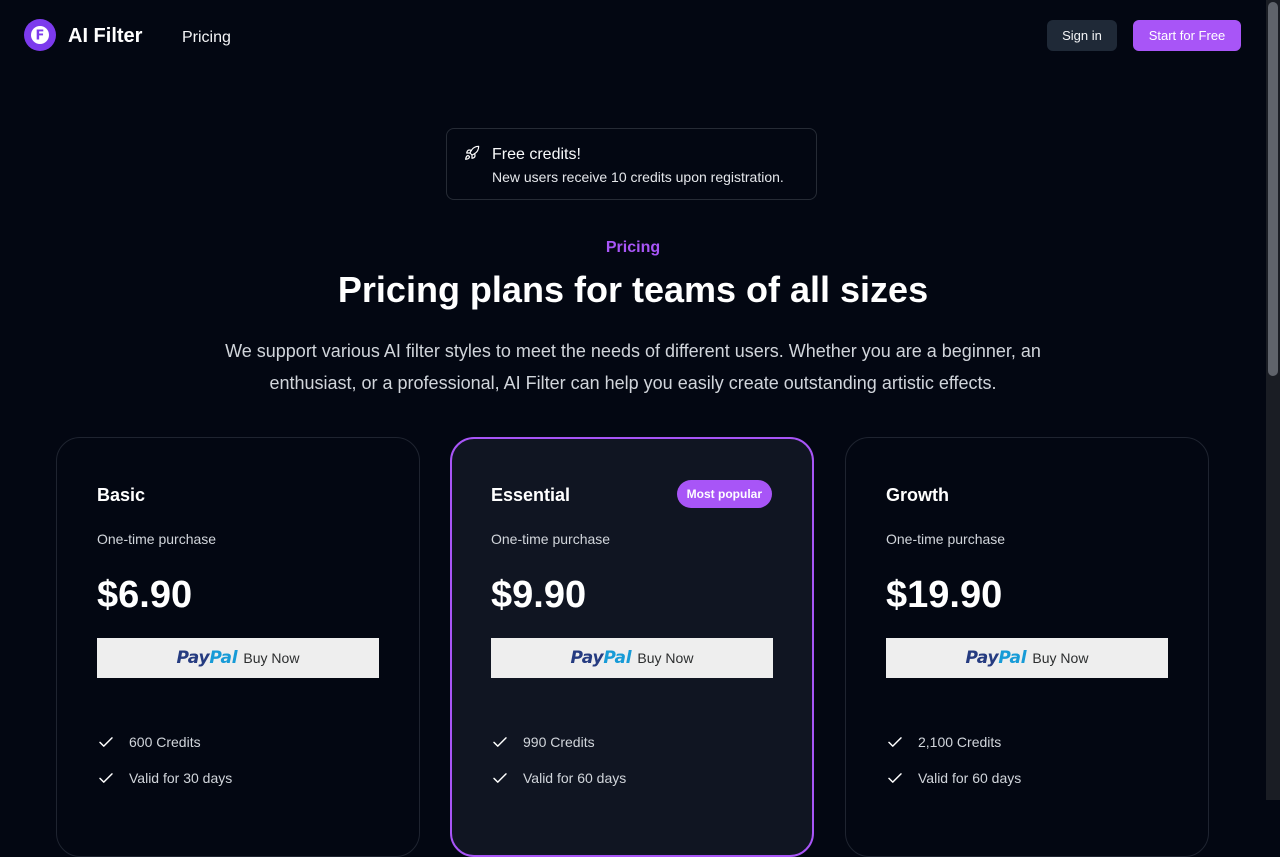 The height and width of the screenshot is (857, 1280). What do you see at coordinates (633, 247) in the screenshot?
I see `section-eyebrow: Pricing` at bounding box center [633, 247].